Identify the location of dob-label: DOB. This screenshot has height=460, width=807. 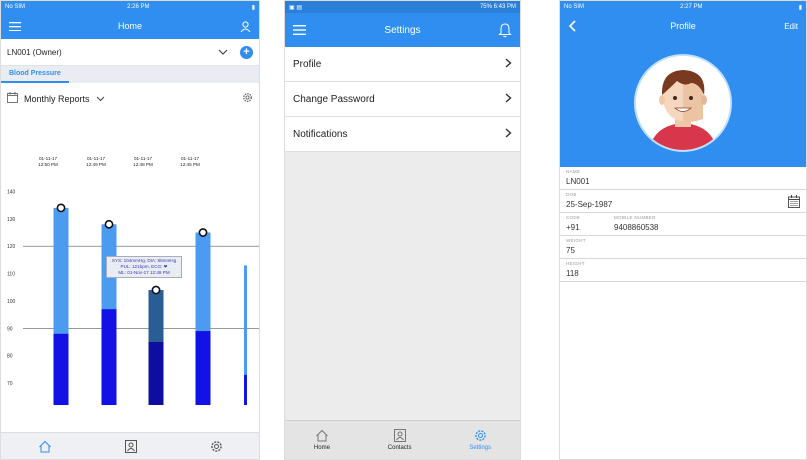
(571, 194).